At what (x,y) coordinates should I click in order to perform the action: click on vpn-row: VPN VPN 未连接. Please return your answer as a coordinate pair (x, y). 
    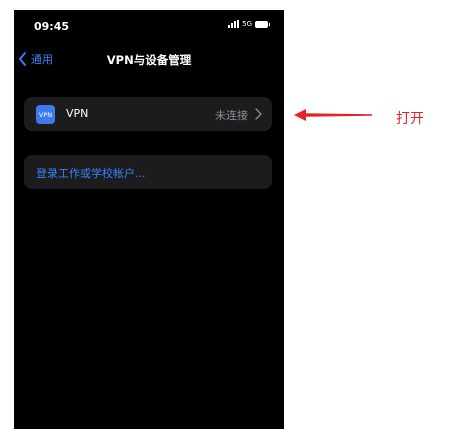
    Looking at the image, I should click on (148, 114).